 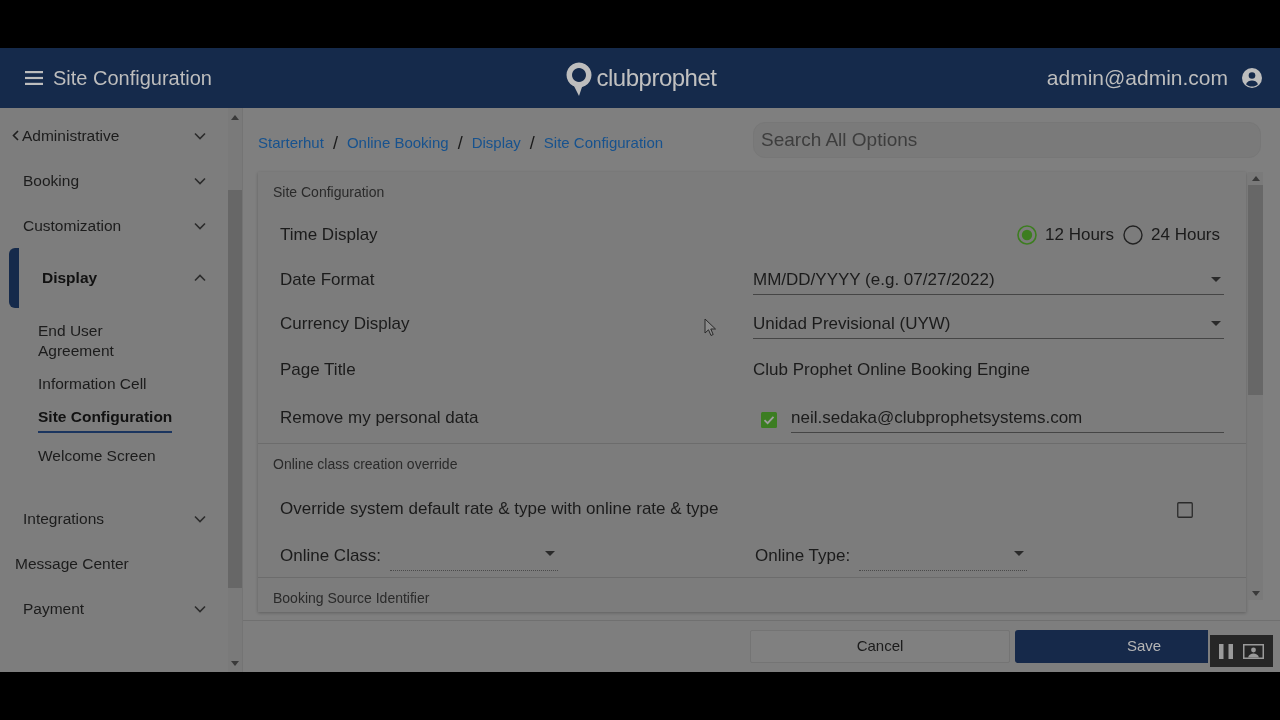 I want to click on email-input-field: neil.sedaka@clubprophetsystems.com, so click(x=1007, y=418).